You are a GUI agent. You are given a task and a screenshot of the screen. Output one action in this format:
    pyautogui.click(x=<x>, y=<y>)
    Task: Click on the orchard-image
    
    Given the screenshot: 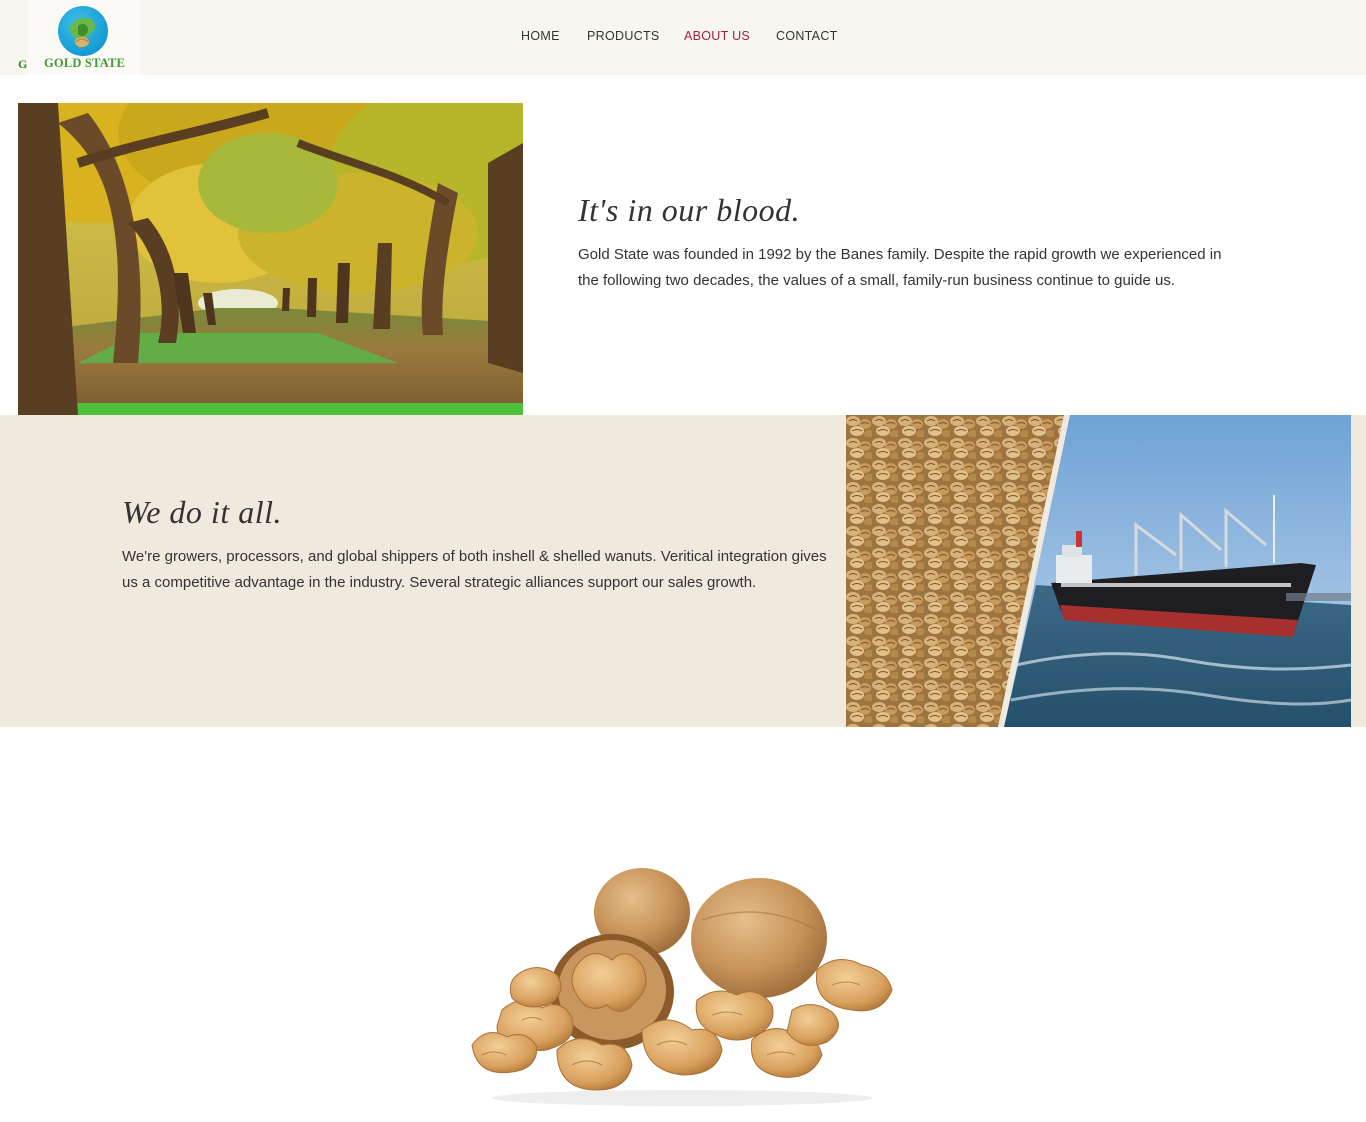 What is the action you would take?
    pyautogui.click(x=270, y=259)
    